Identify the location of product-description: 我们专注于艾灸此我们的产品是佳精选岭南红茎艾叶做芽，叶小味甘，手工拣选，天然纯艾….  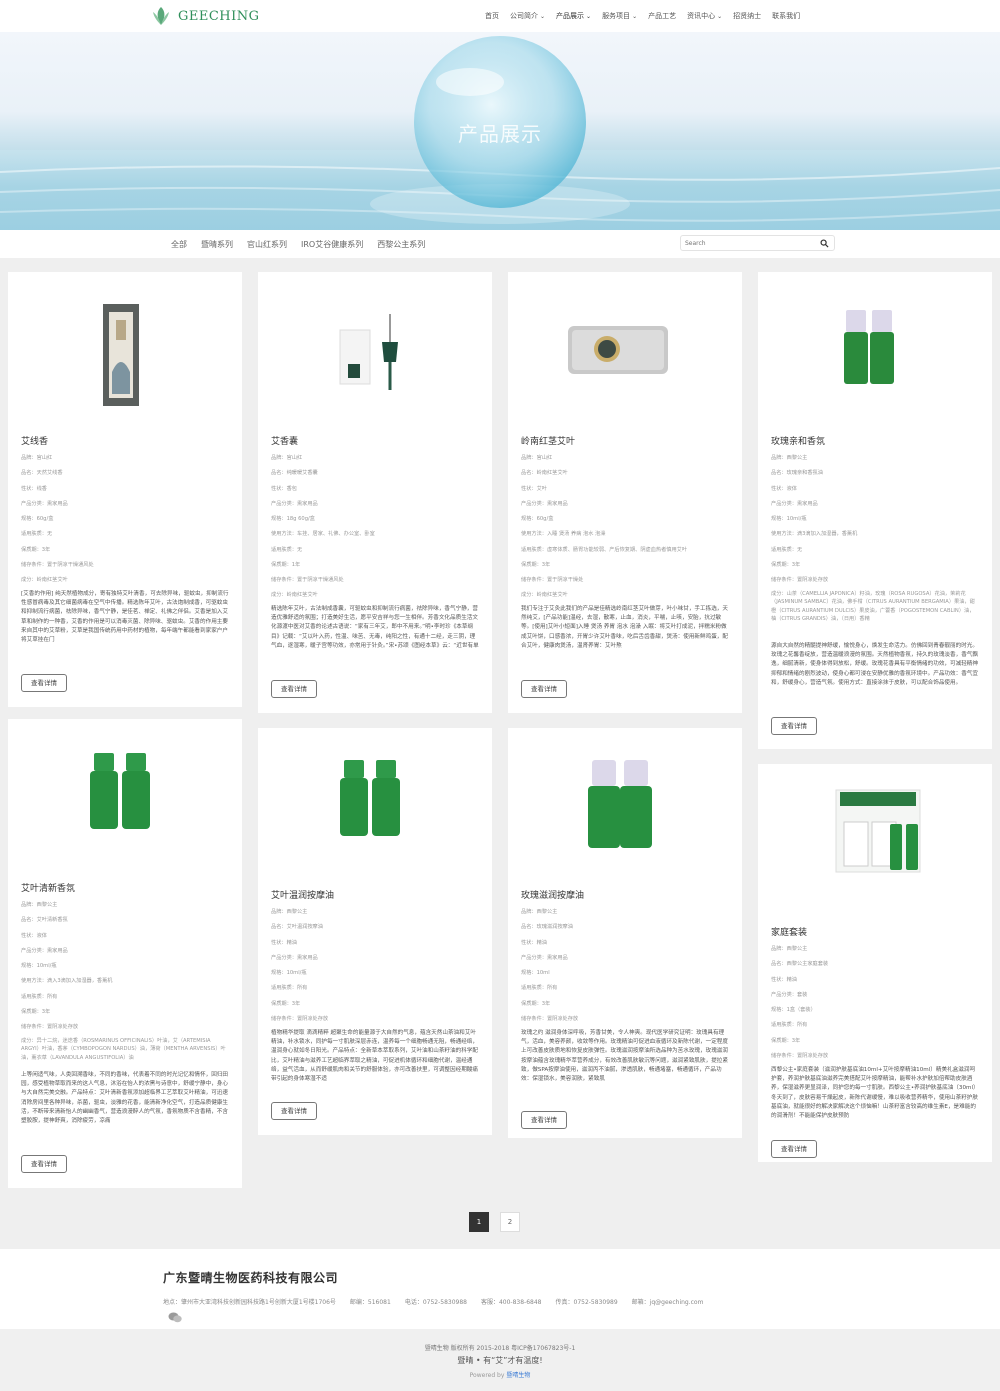
(624, 627).